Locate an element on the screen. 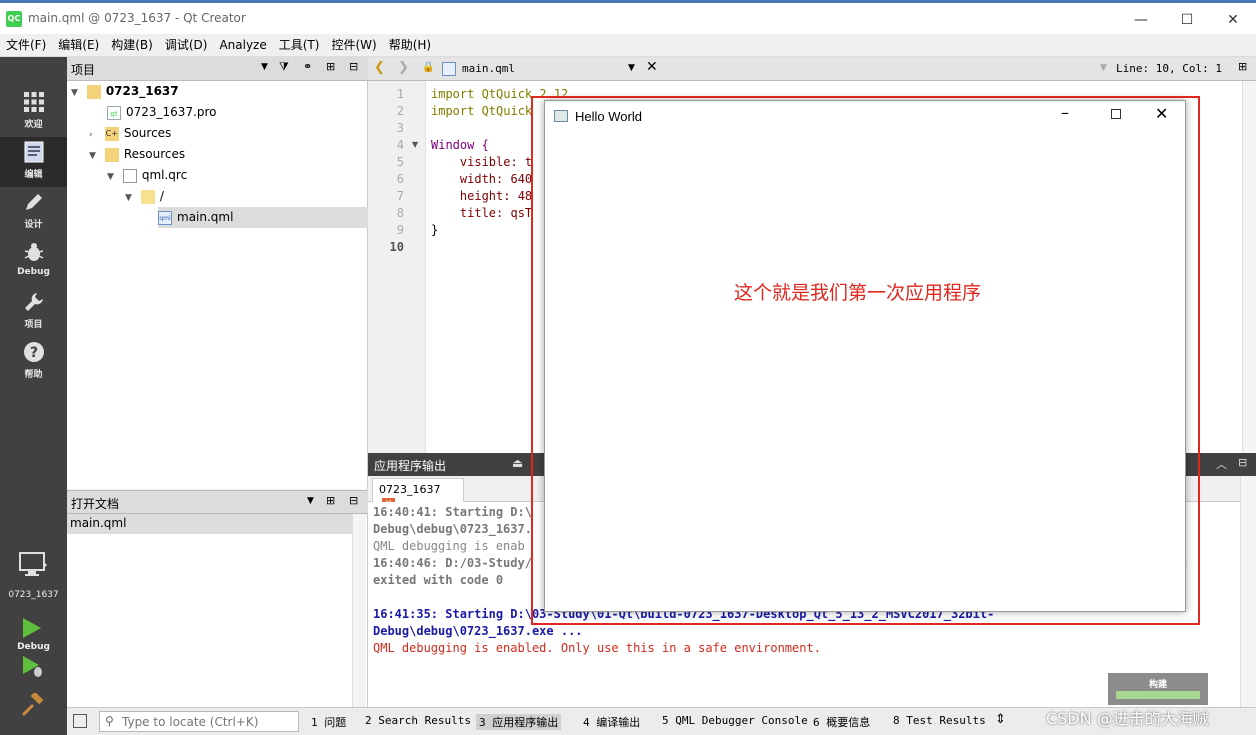 Image resolution: width=1256 pixels, height=735 pixels. cursor-position: Line: 10, Col: 1 is located at coordinates (1169, 68).